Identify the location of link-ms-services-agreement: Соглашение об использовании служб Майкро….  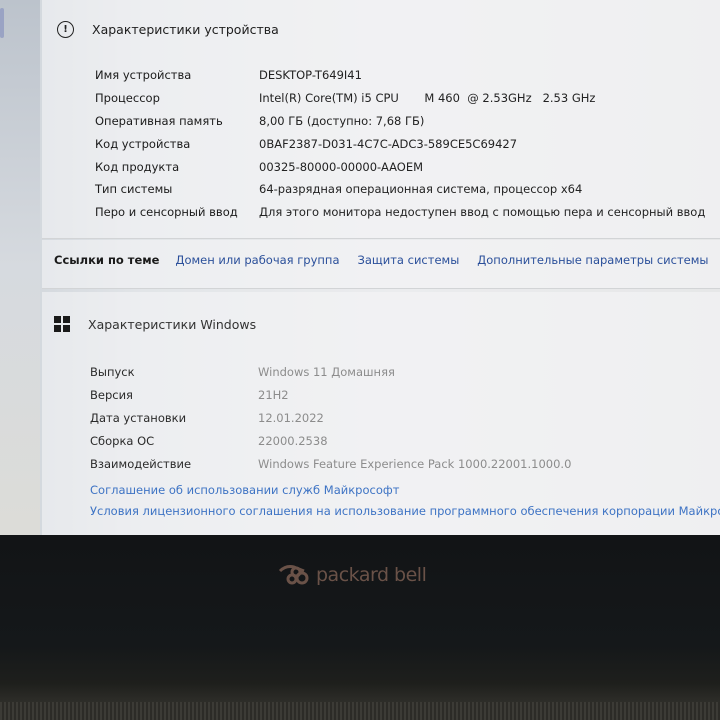
(244, 490).